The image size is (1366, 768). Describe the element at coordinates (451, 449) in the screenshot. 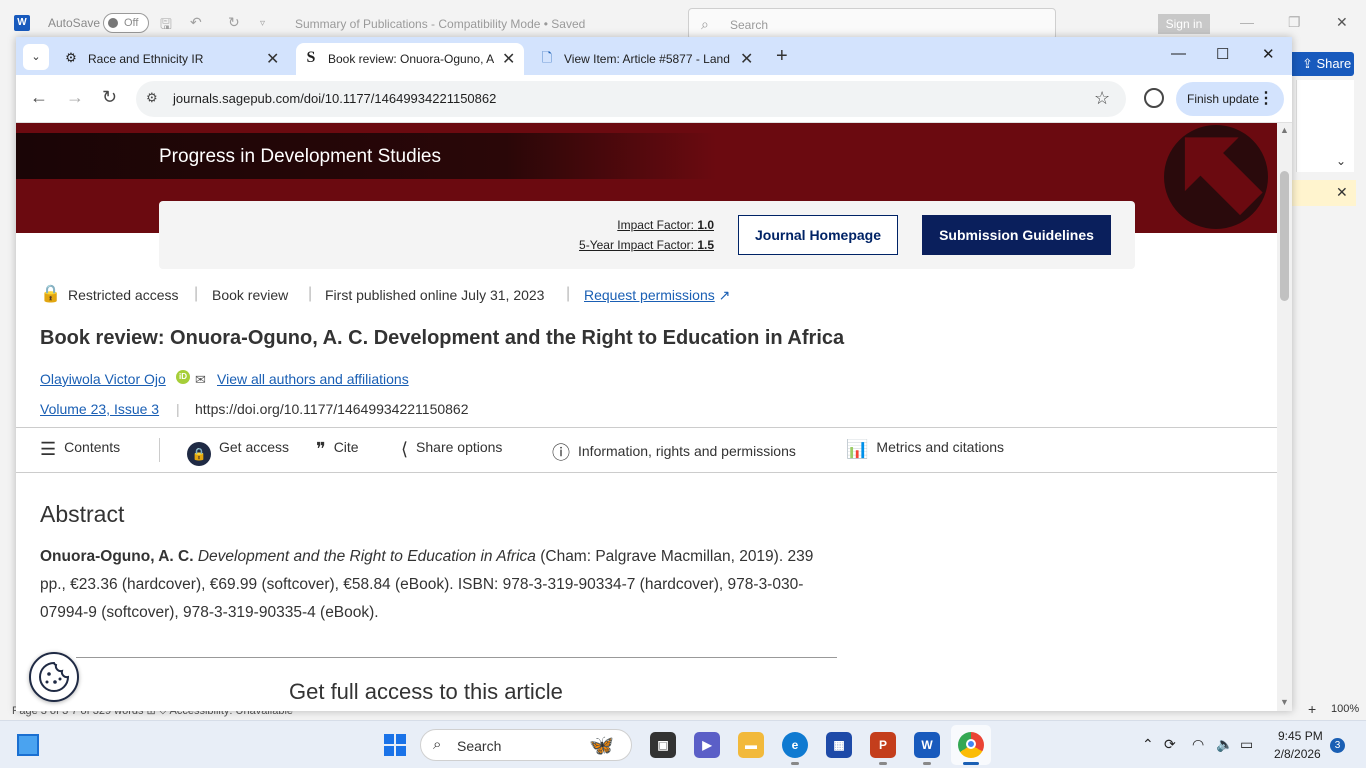

I see `share-options-button: ⟨ Share options` at that location.